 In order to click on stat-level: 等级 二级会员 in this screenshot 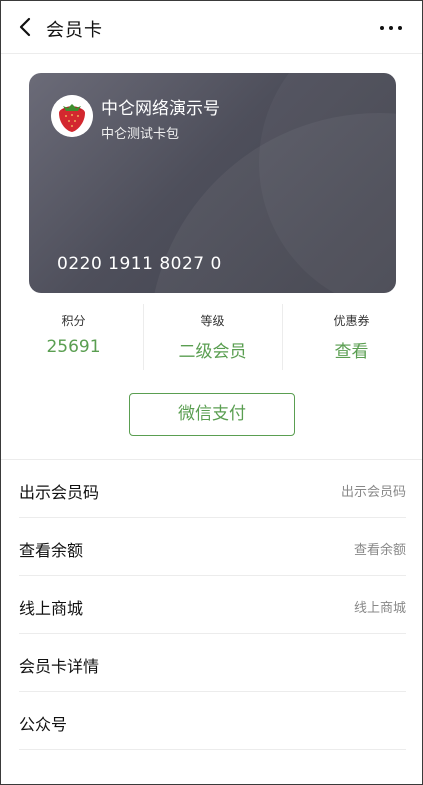, I will do `click(212, 337)`.